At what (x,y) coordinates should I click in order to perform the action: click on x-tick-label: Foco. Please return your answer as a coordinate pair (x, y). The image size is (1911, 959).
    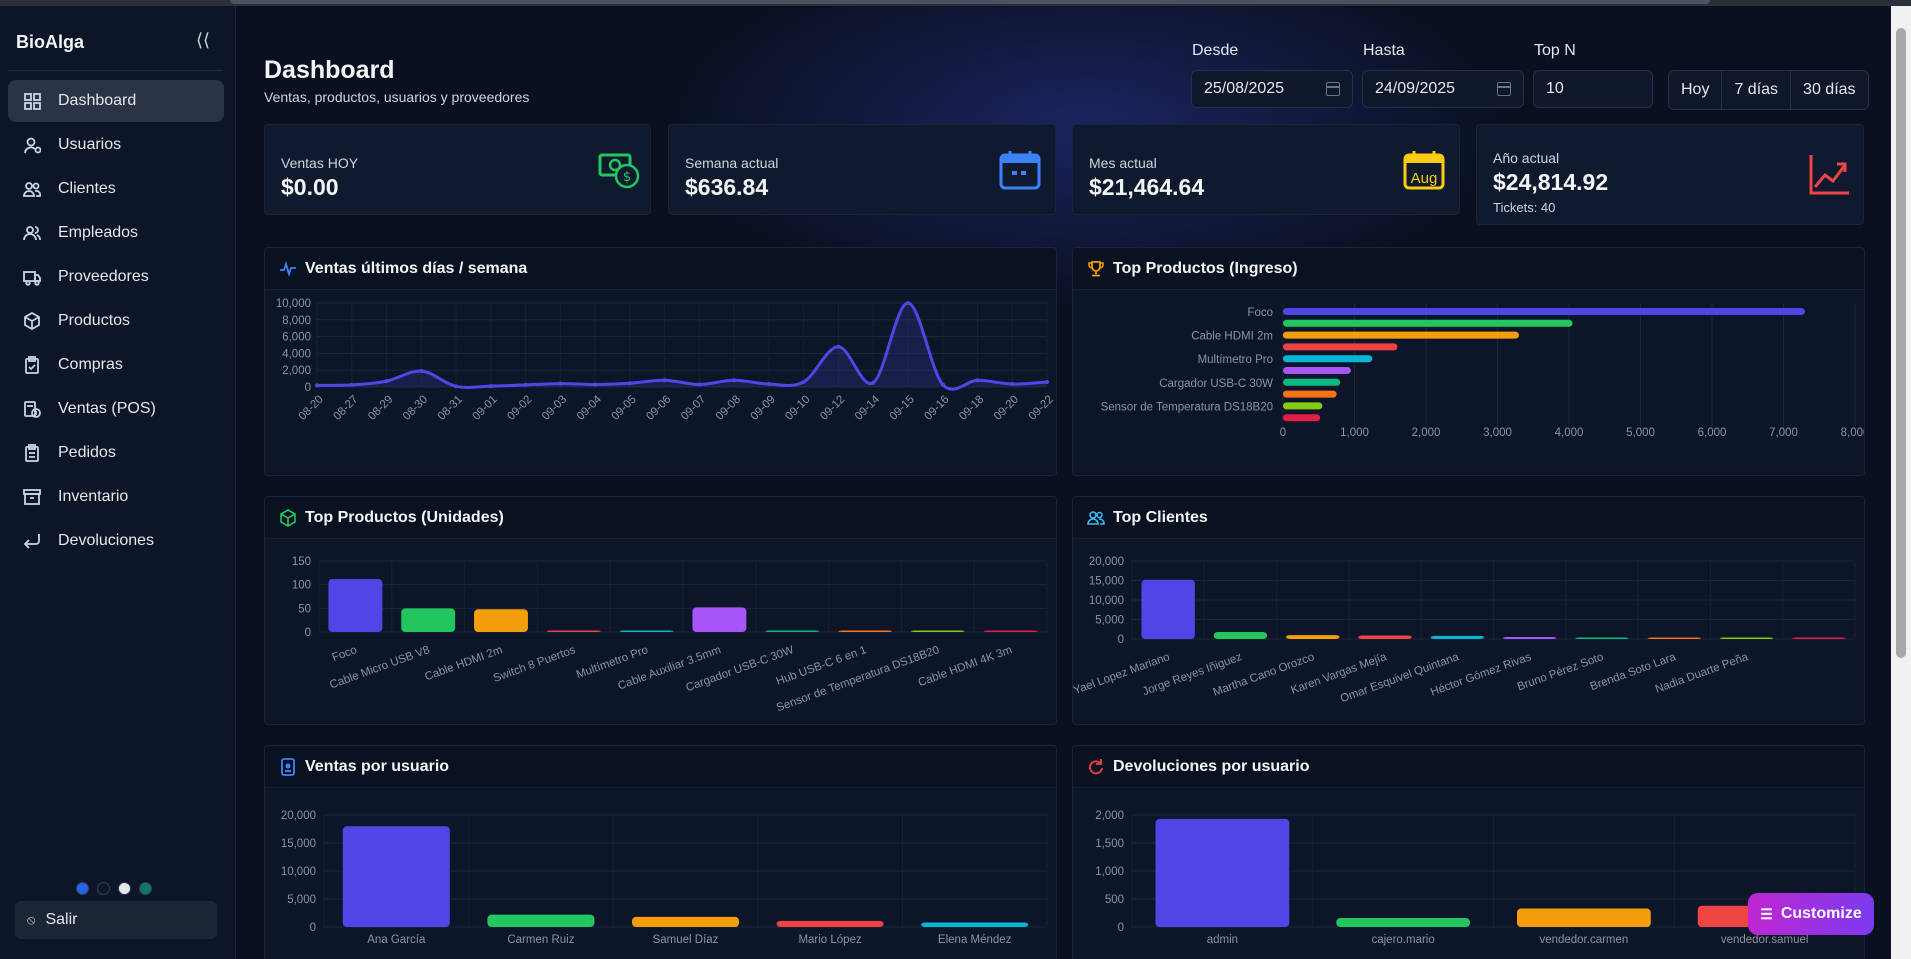
    Looking at the image, I should click on (344, 654).